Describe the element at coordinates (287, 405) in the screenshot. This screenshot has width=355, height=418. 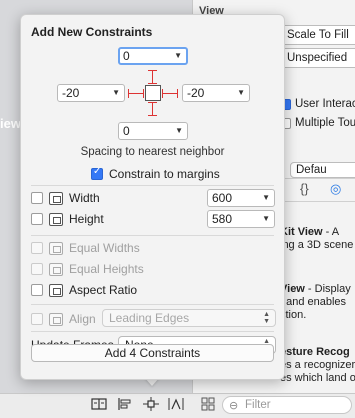
I see `filter-input: ⊖ Filter` at that location.